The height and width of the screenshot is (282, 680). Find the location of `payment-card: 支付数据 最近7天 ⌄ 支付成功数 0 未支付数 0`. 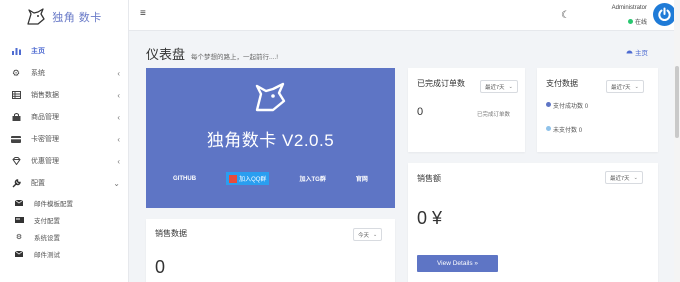

payment-card: 支付数据 最近7天 ⌄ 支付成功数 0 未支付数 0 is located at coordinates (597, 110).